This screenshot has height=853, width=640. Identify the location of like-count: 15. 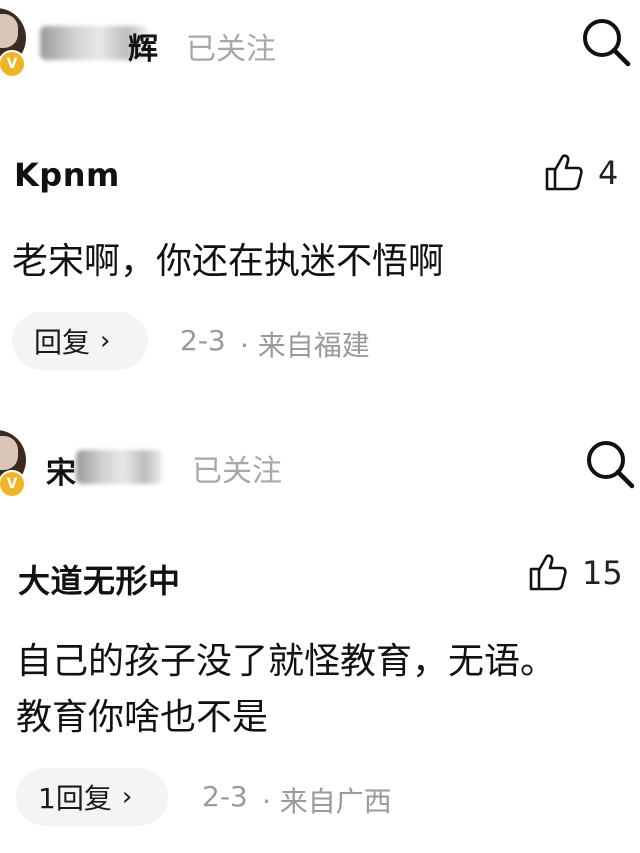
(602, 573).